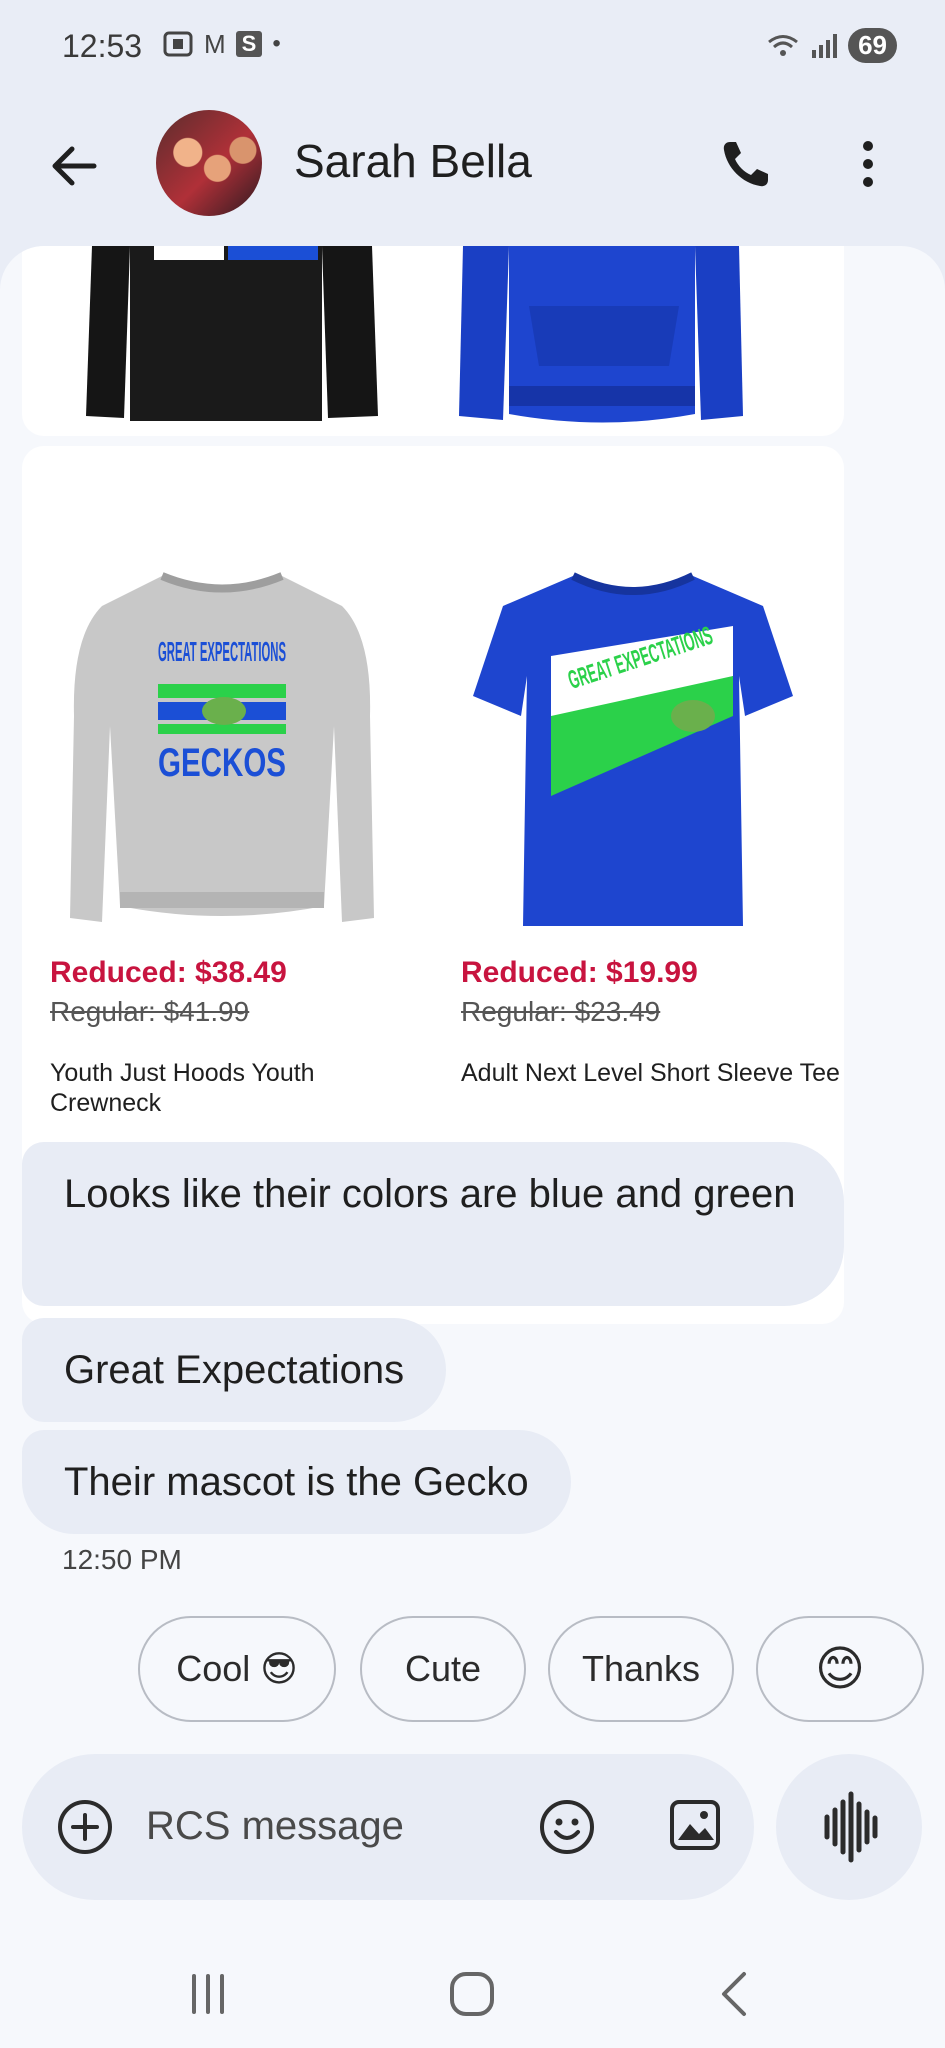 The image size is (945, 2048). Describe the element at coordinates (150, 1011) in the screenshot. I see `regular-price: Regular: $41.99` at that location.